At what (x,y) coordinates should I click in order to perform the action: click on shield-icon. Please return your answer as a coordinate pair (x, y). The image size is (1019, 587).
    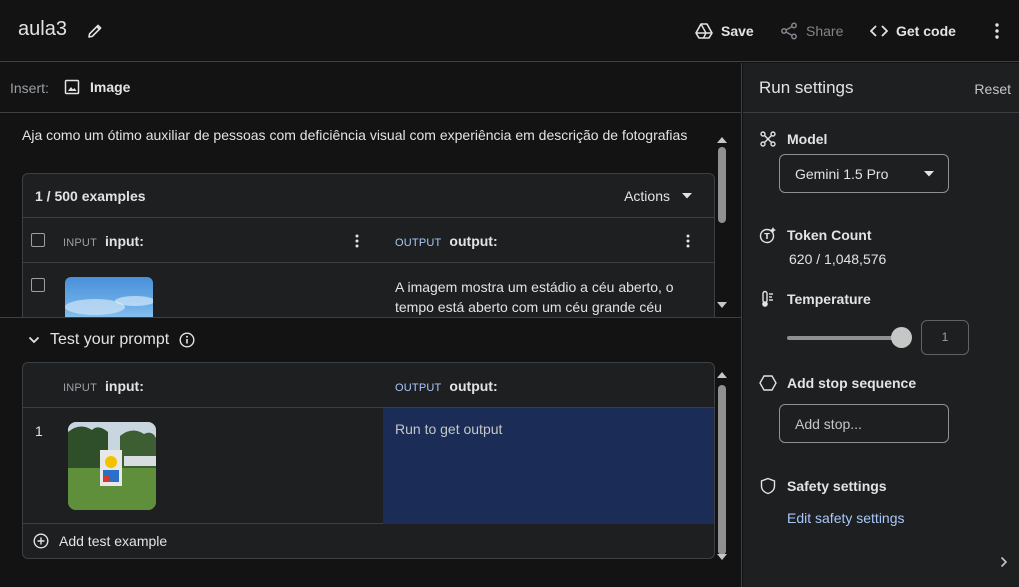
    Looking at the image, I should click on (768, 486).